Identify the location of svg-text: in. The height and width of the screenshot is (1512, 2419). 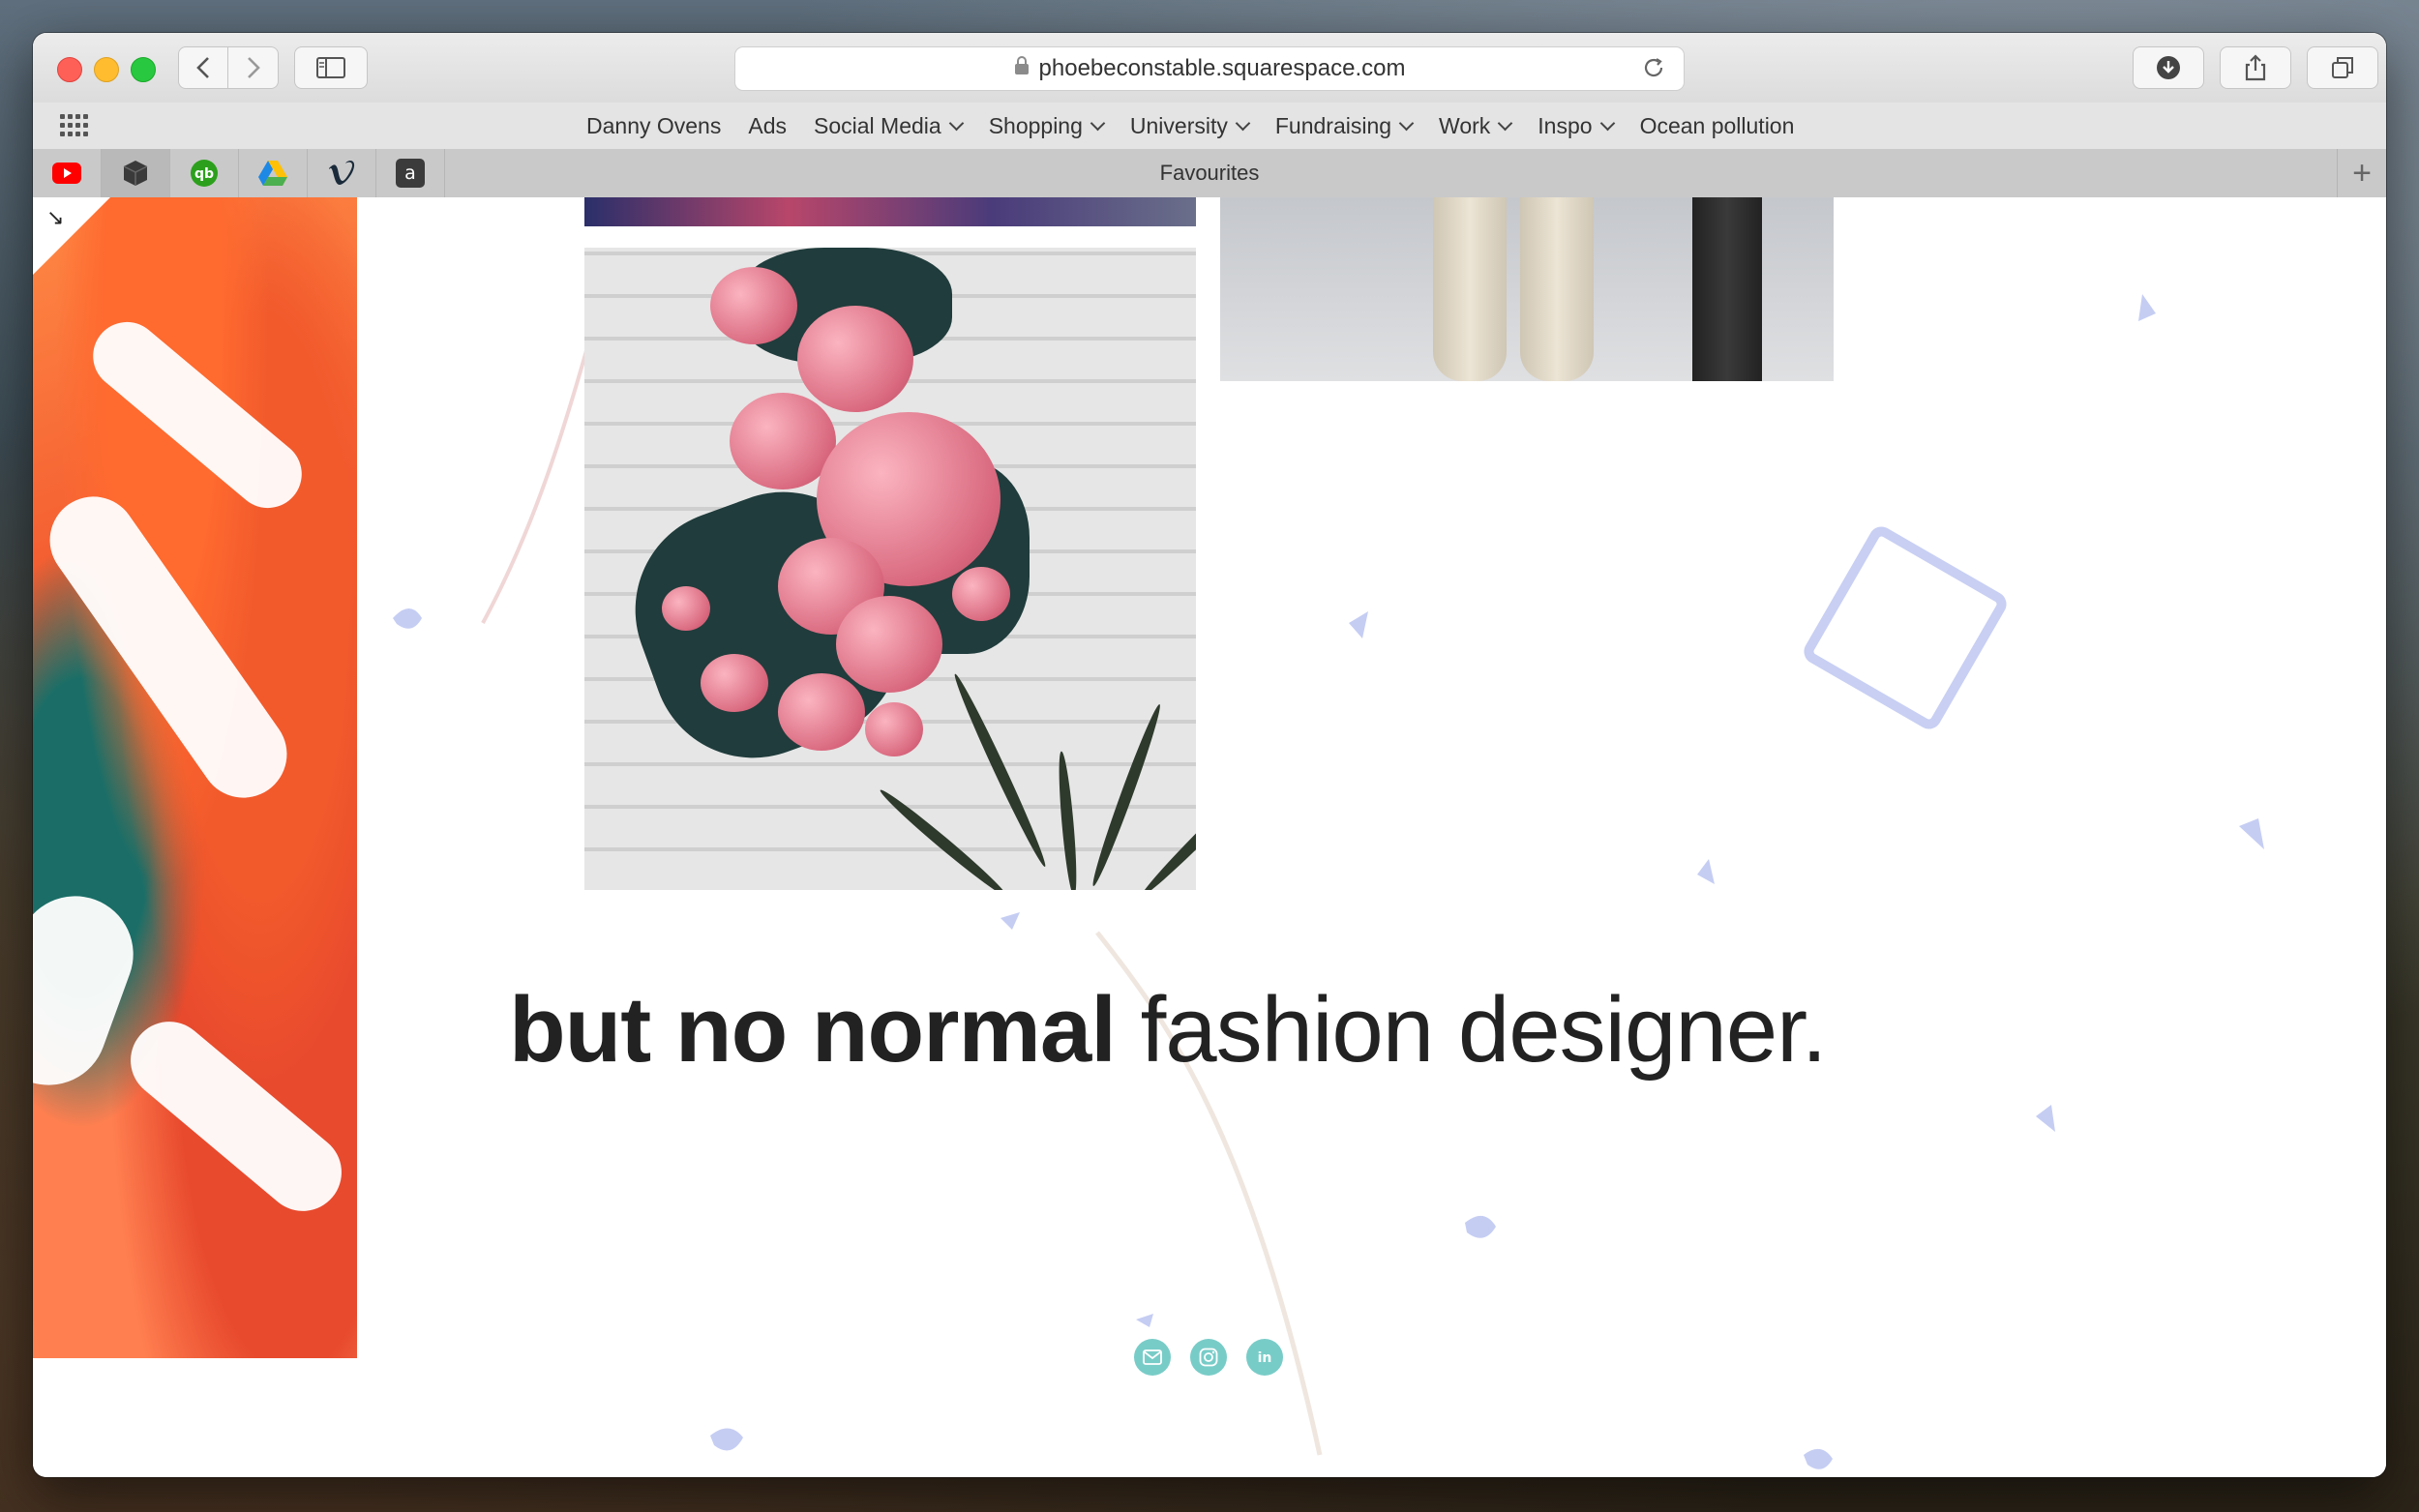
(1265, 1358).